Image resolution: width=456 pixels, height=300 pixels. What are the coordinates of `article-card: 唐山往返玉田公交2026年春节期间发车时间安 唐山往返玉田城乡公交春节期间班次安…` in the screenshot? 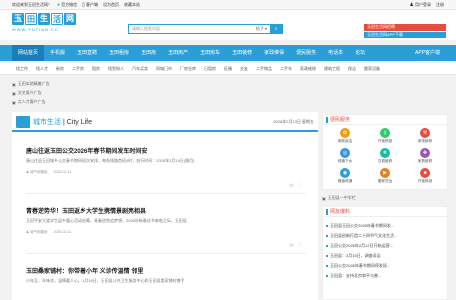 It's located at (166, 170).